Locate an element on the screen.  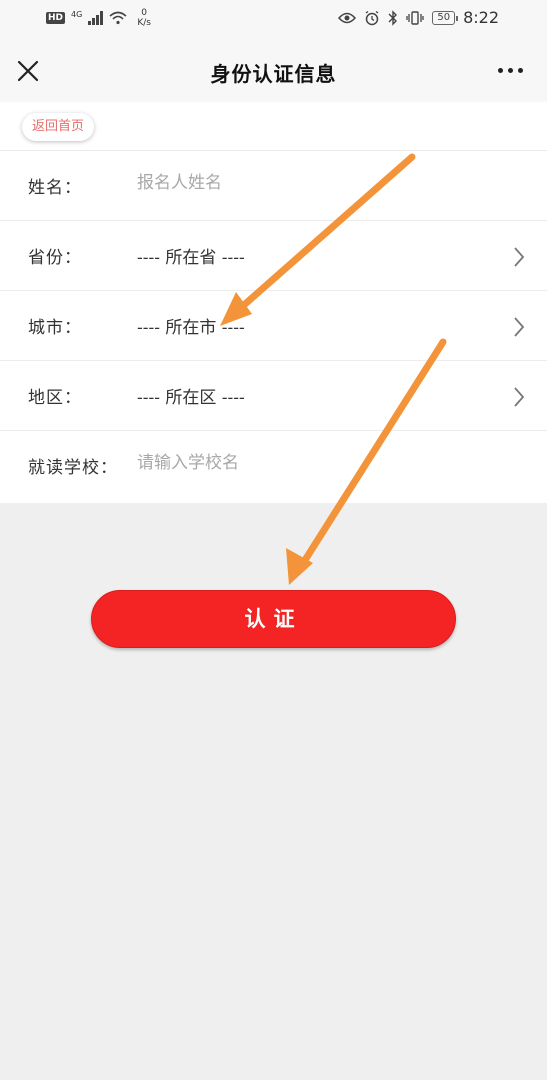
form-row-name: 姓名： is located at coordinates (273, 186).